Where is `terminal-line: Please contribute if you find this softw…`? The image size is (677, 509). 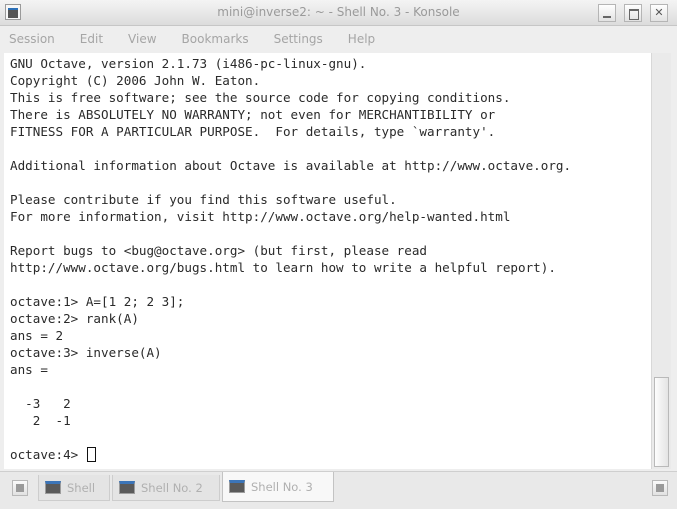
terminal-line: Please contribute if you find this softw… is located at coordinates (203, 199).